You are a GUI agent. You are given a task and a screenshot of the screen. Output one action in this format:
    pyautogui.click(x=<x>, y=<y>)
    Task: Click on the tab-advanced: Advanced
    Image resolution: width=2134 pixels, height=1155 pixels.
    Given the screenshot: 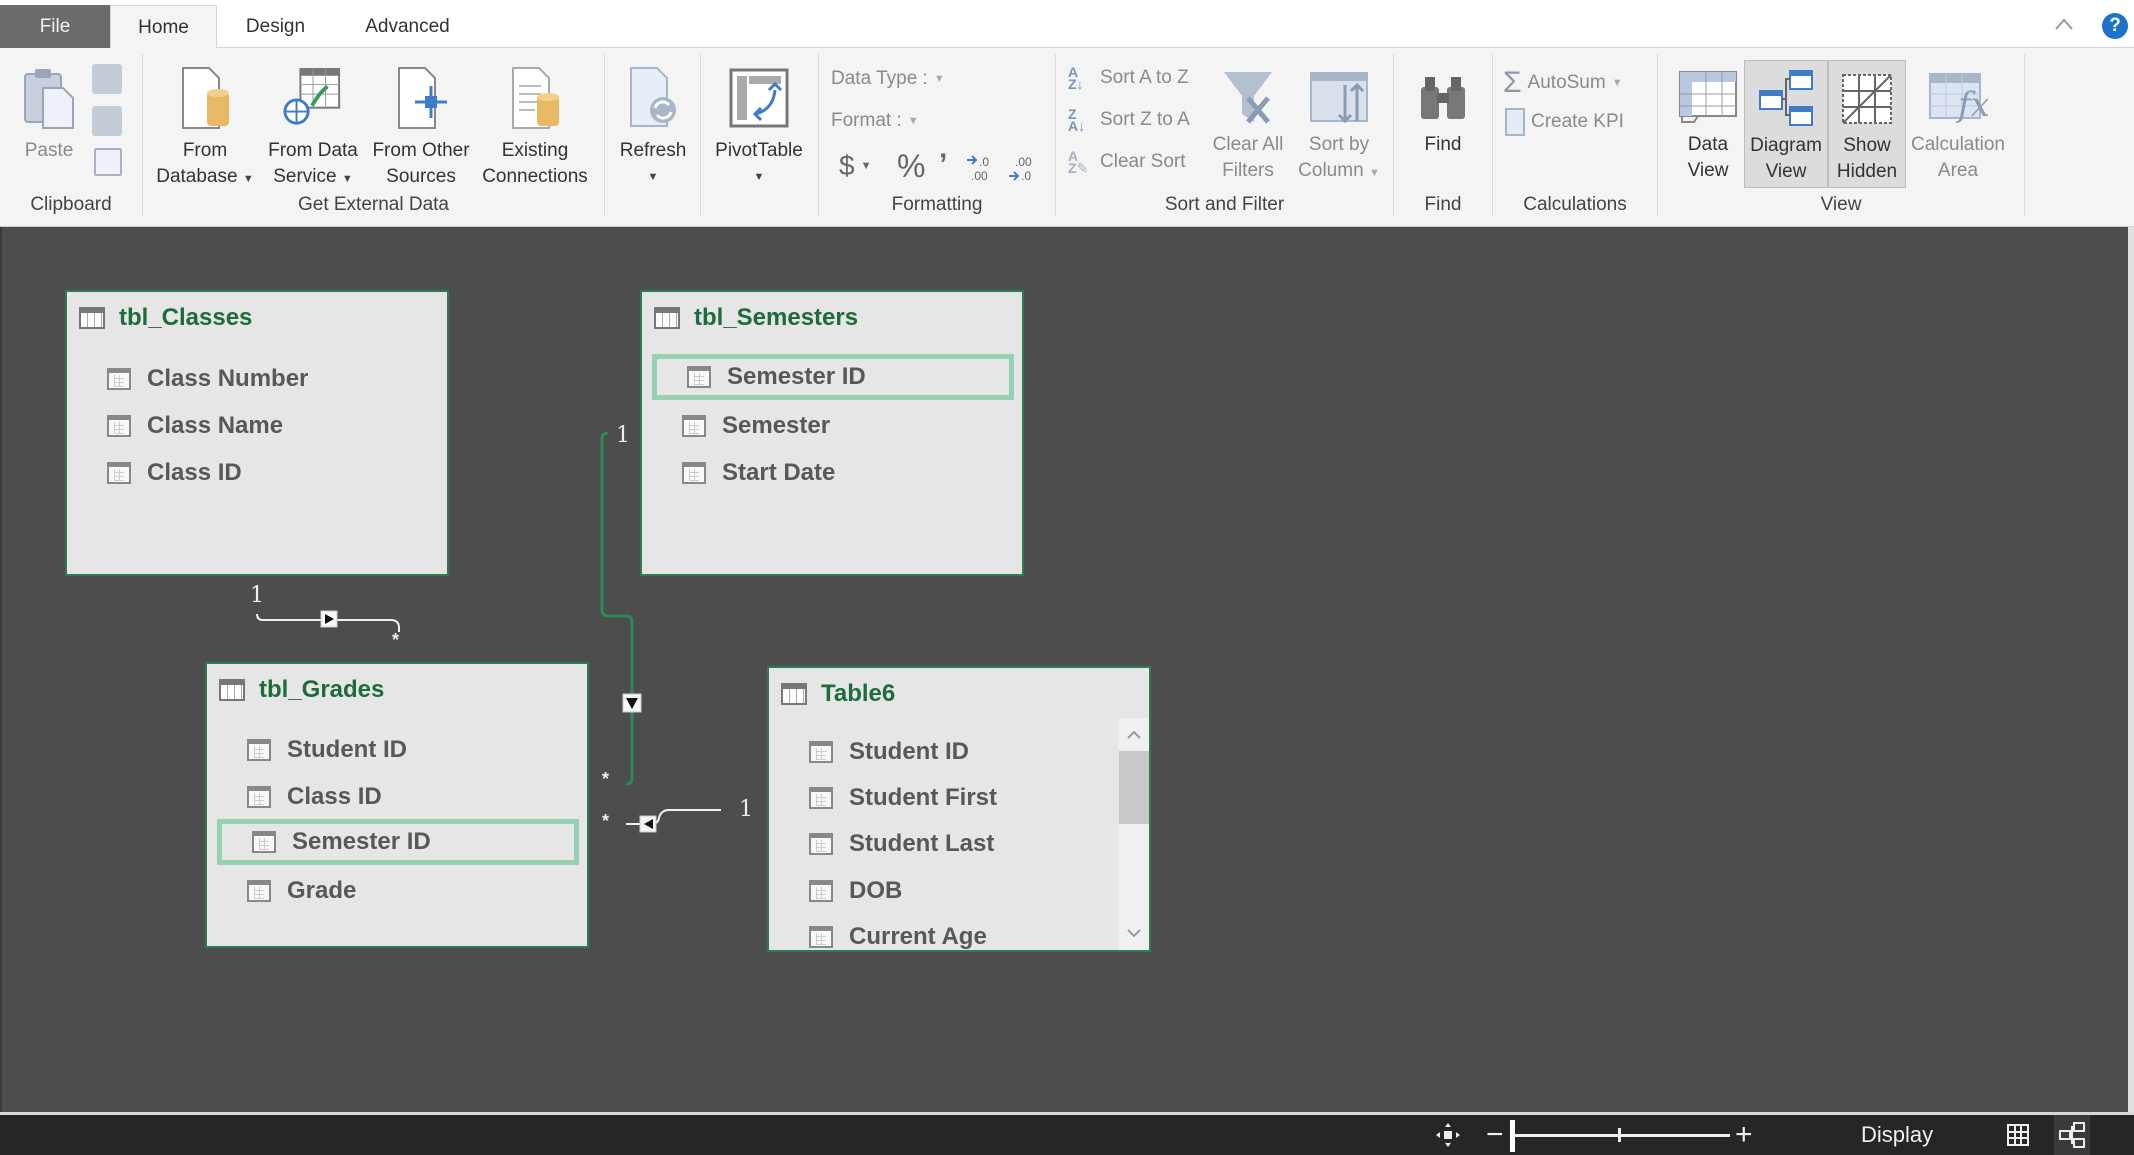 What is the action you would take?
    pyautogui.click(x=407, y=26)
    